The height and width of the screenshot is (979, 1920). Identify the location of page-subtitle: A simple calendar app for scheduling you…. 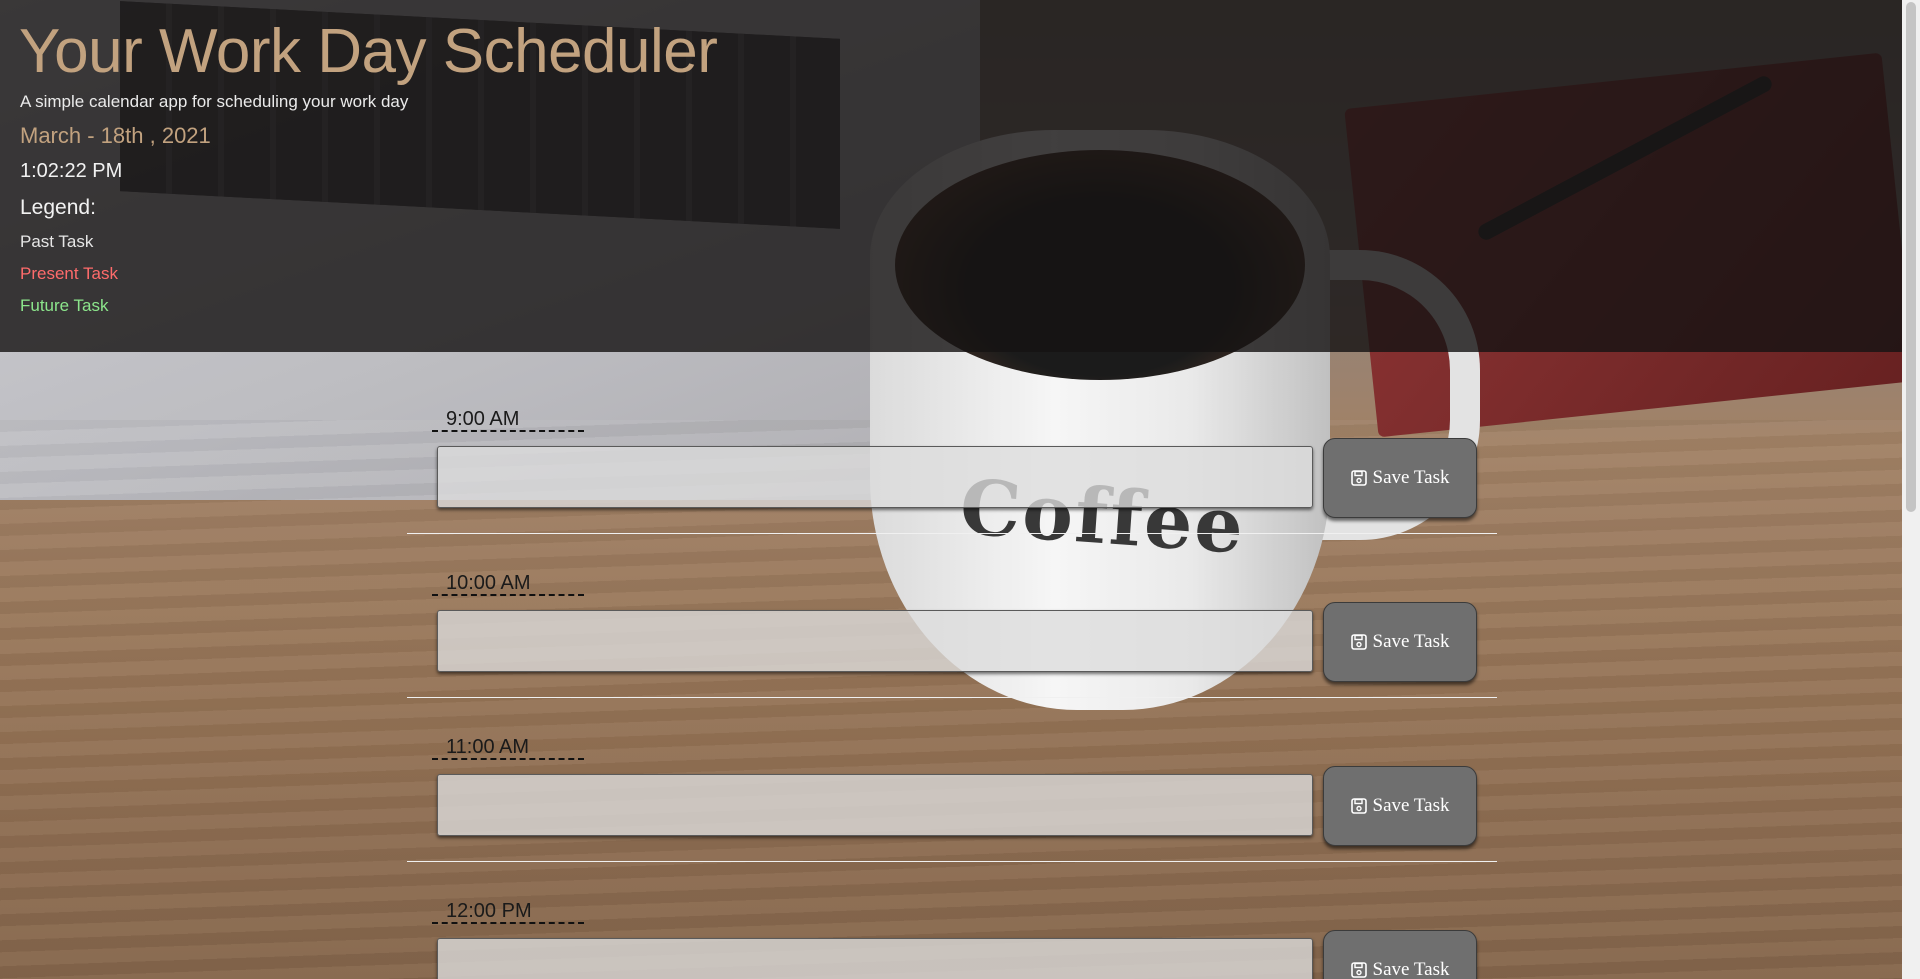
(214, 101).